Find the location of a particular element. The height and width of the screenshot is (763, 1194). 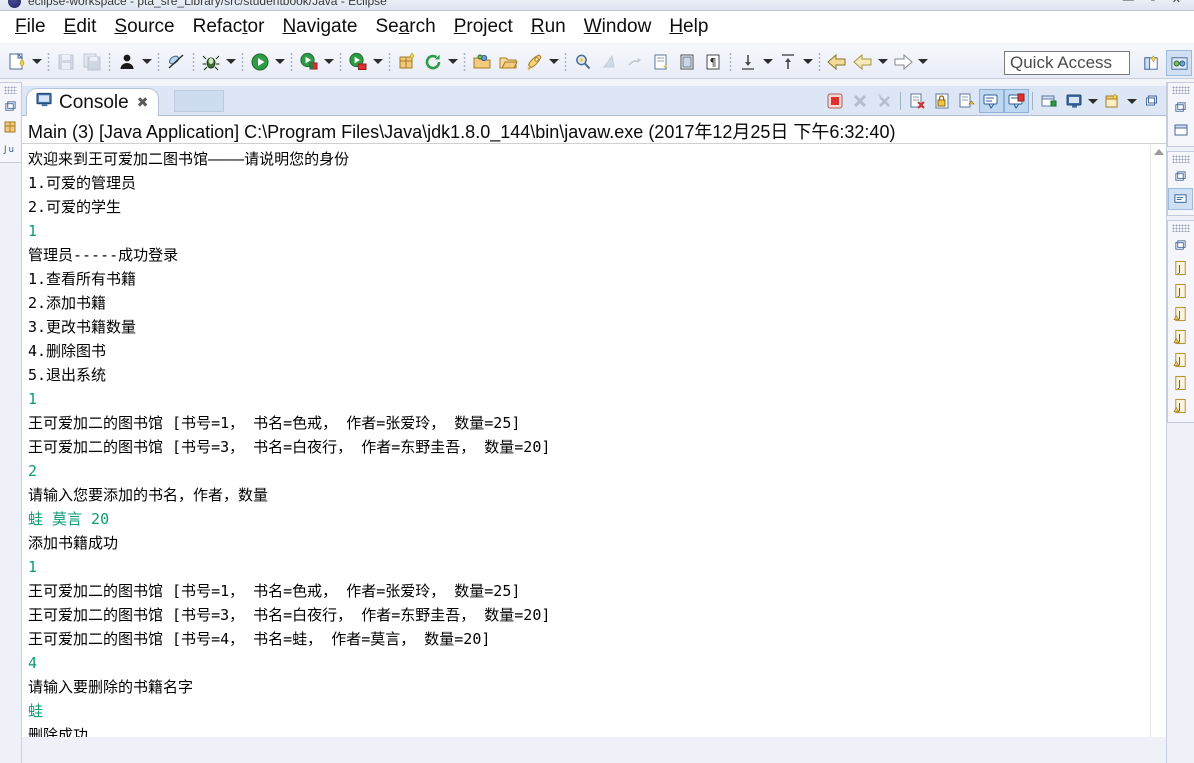

menu-run: Run is located at coordinates (548, 27).